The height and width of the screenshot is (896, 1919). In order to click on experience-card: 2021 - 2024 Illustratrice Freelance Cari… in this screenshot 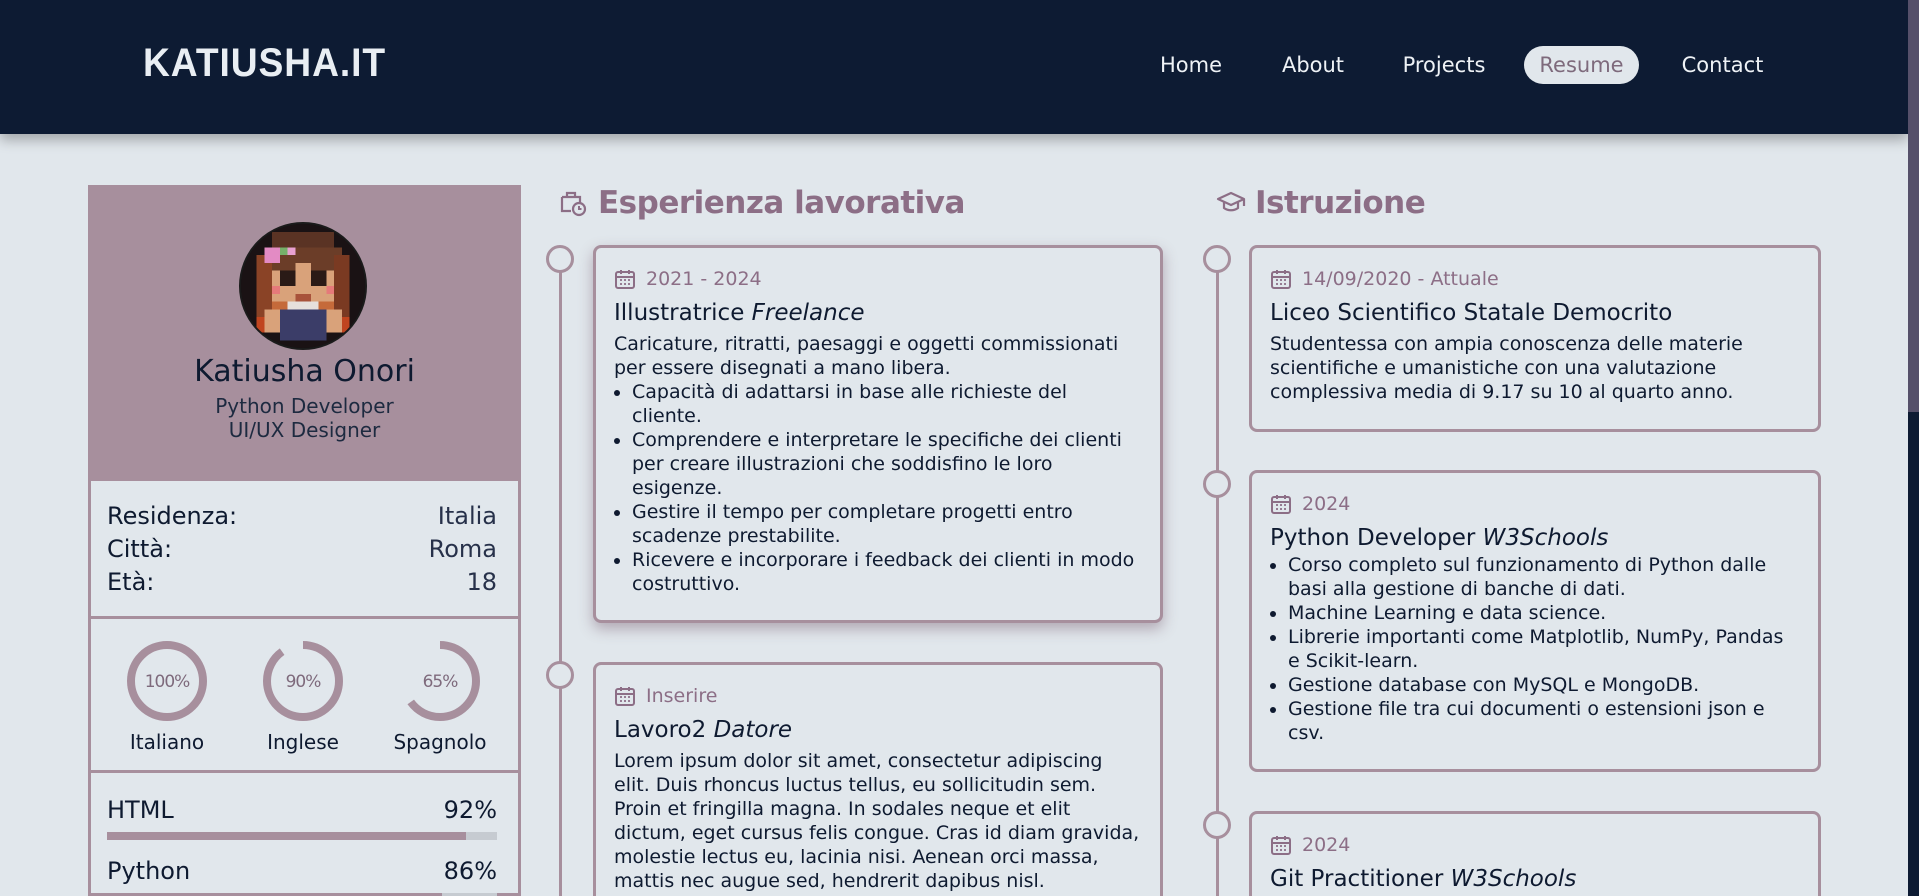, I will do `click(878, 434)`.